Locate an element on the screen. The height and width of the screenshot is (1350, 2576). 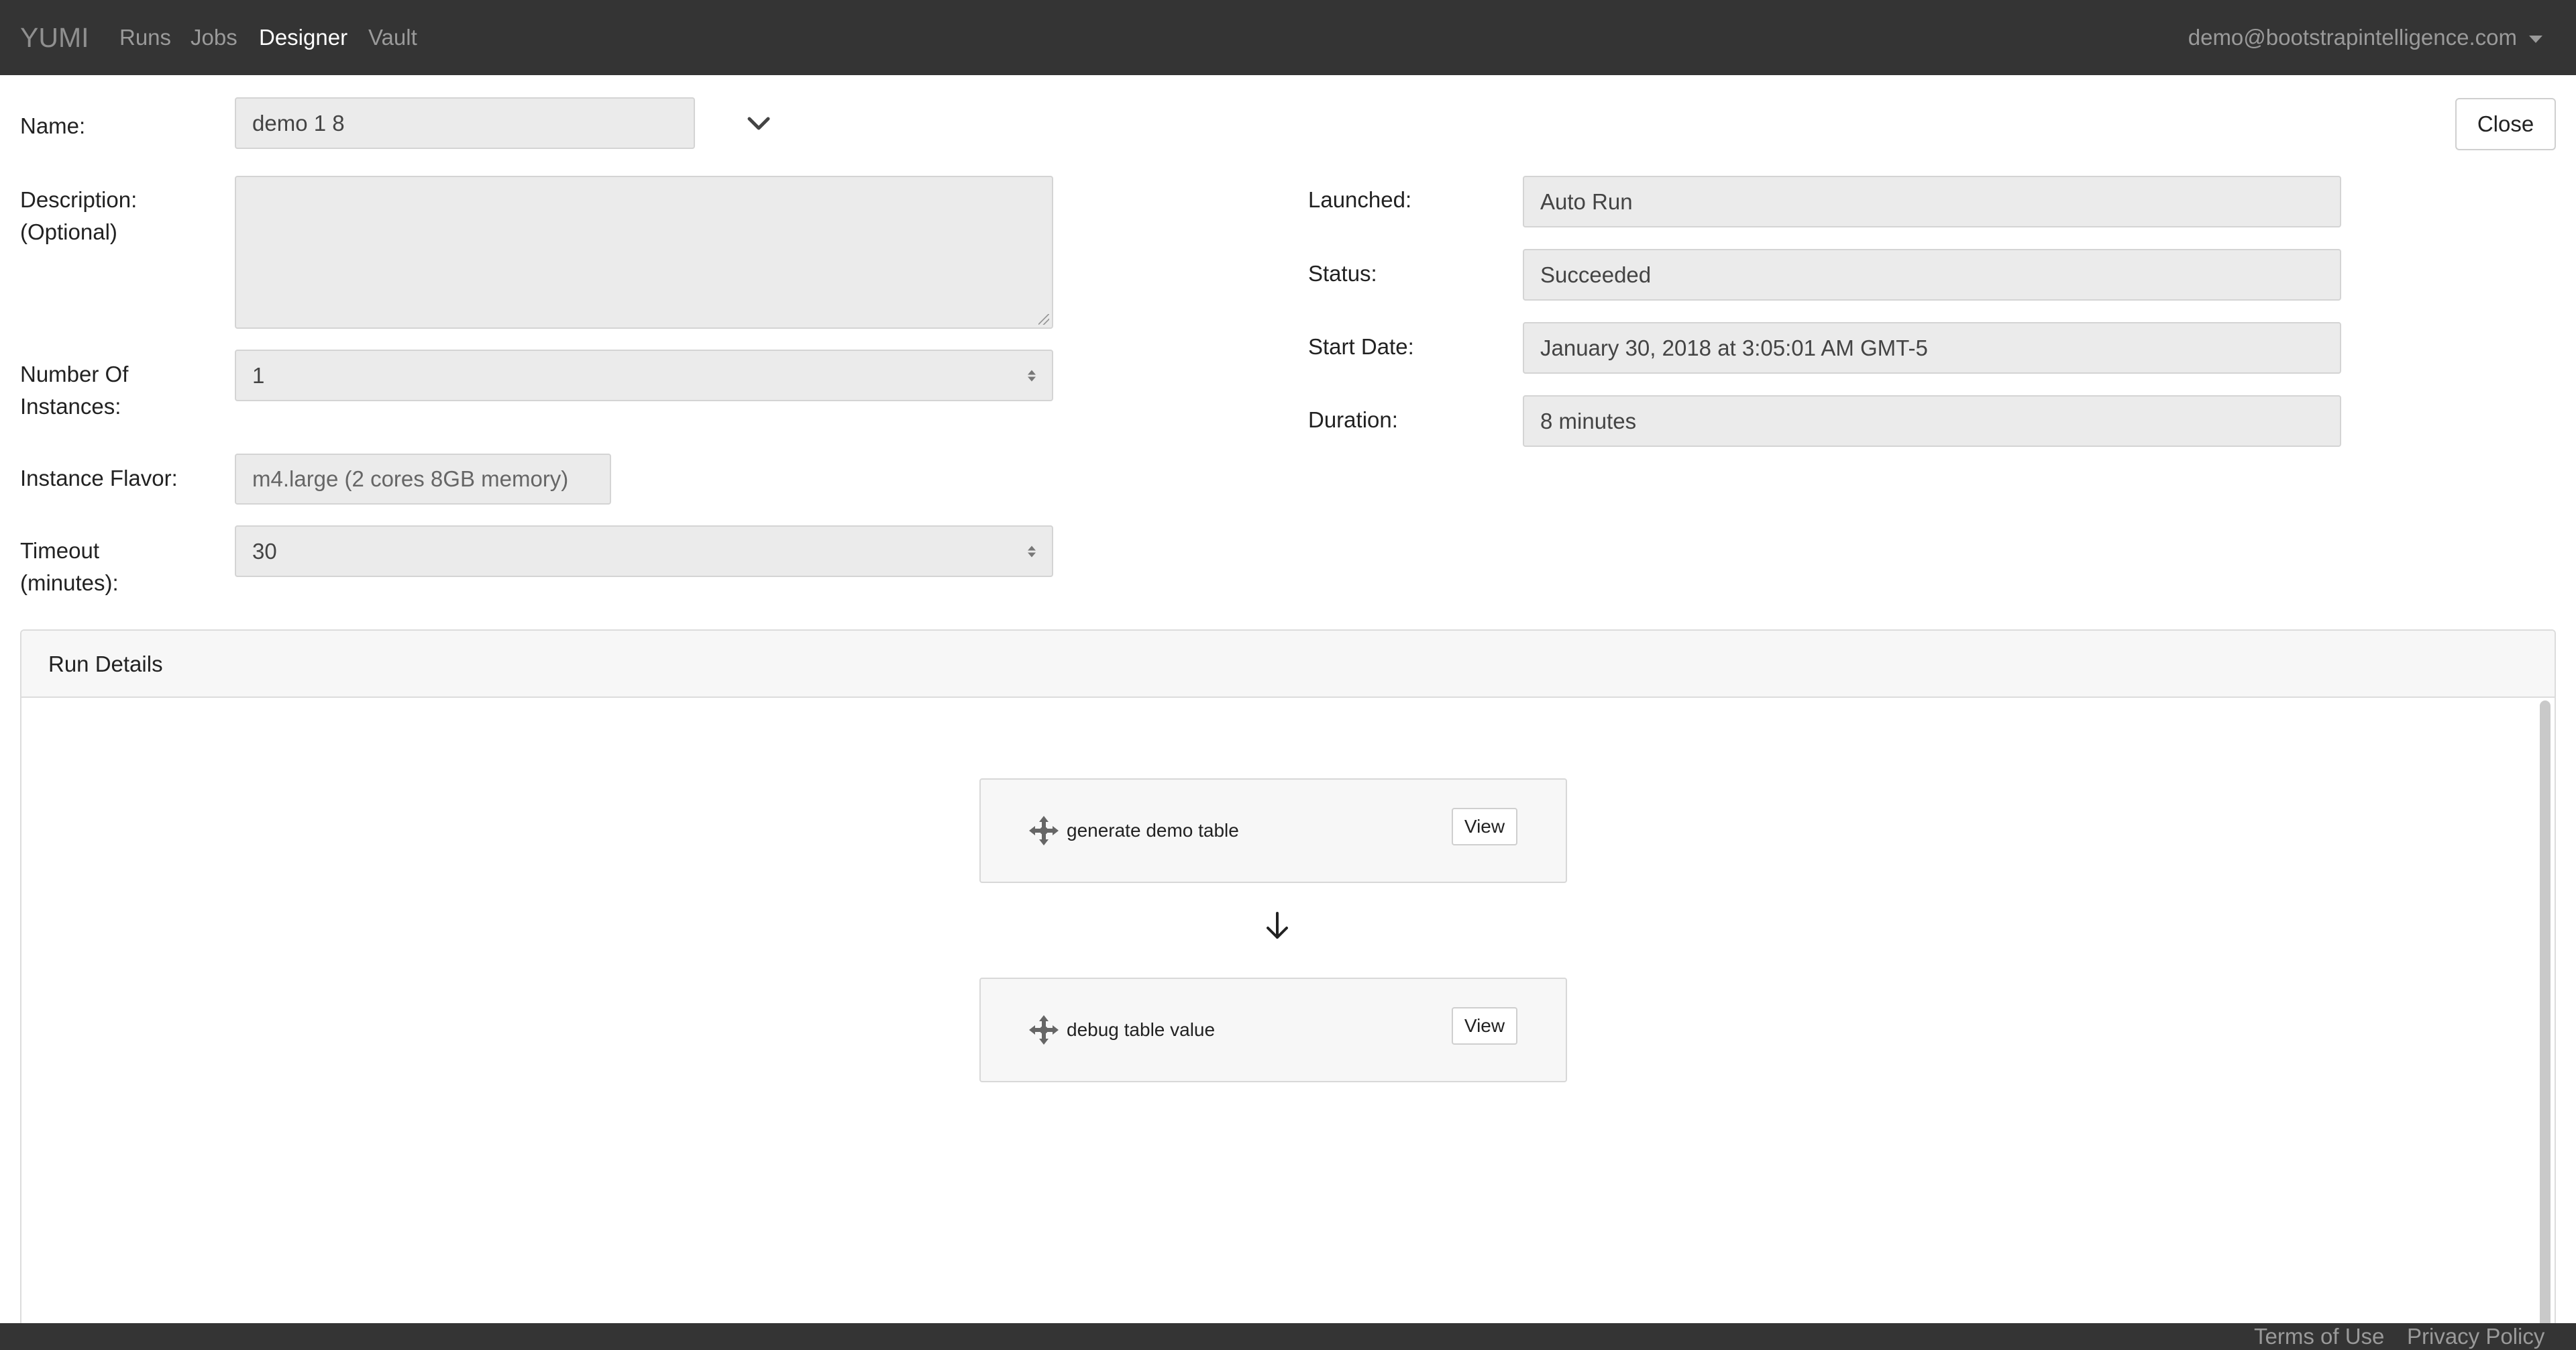
duration-label: Duration: is located at coordinates (1353, 419).